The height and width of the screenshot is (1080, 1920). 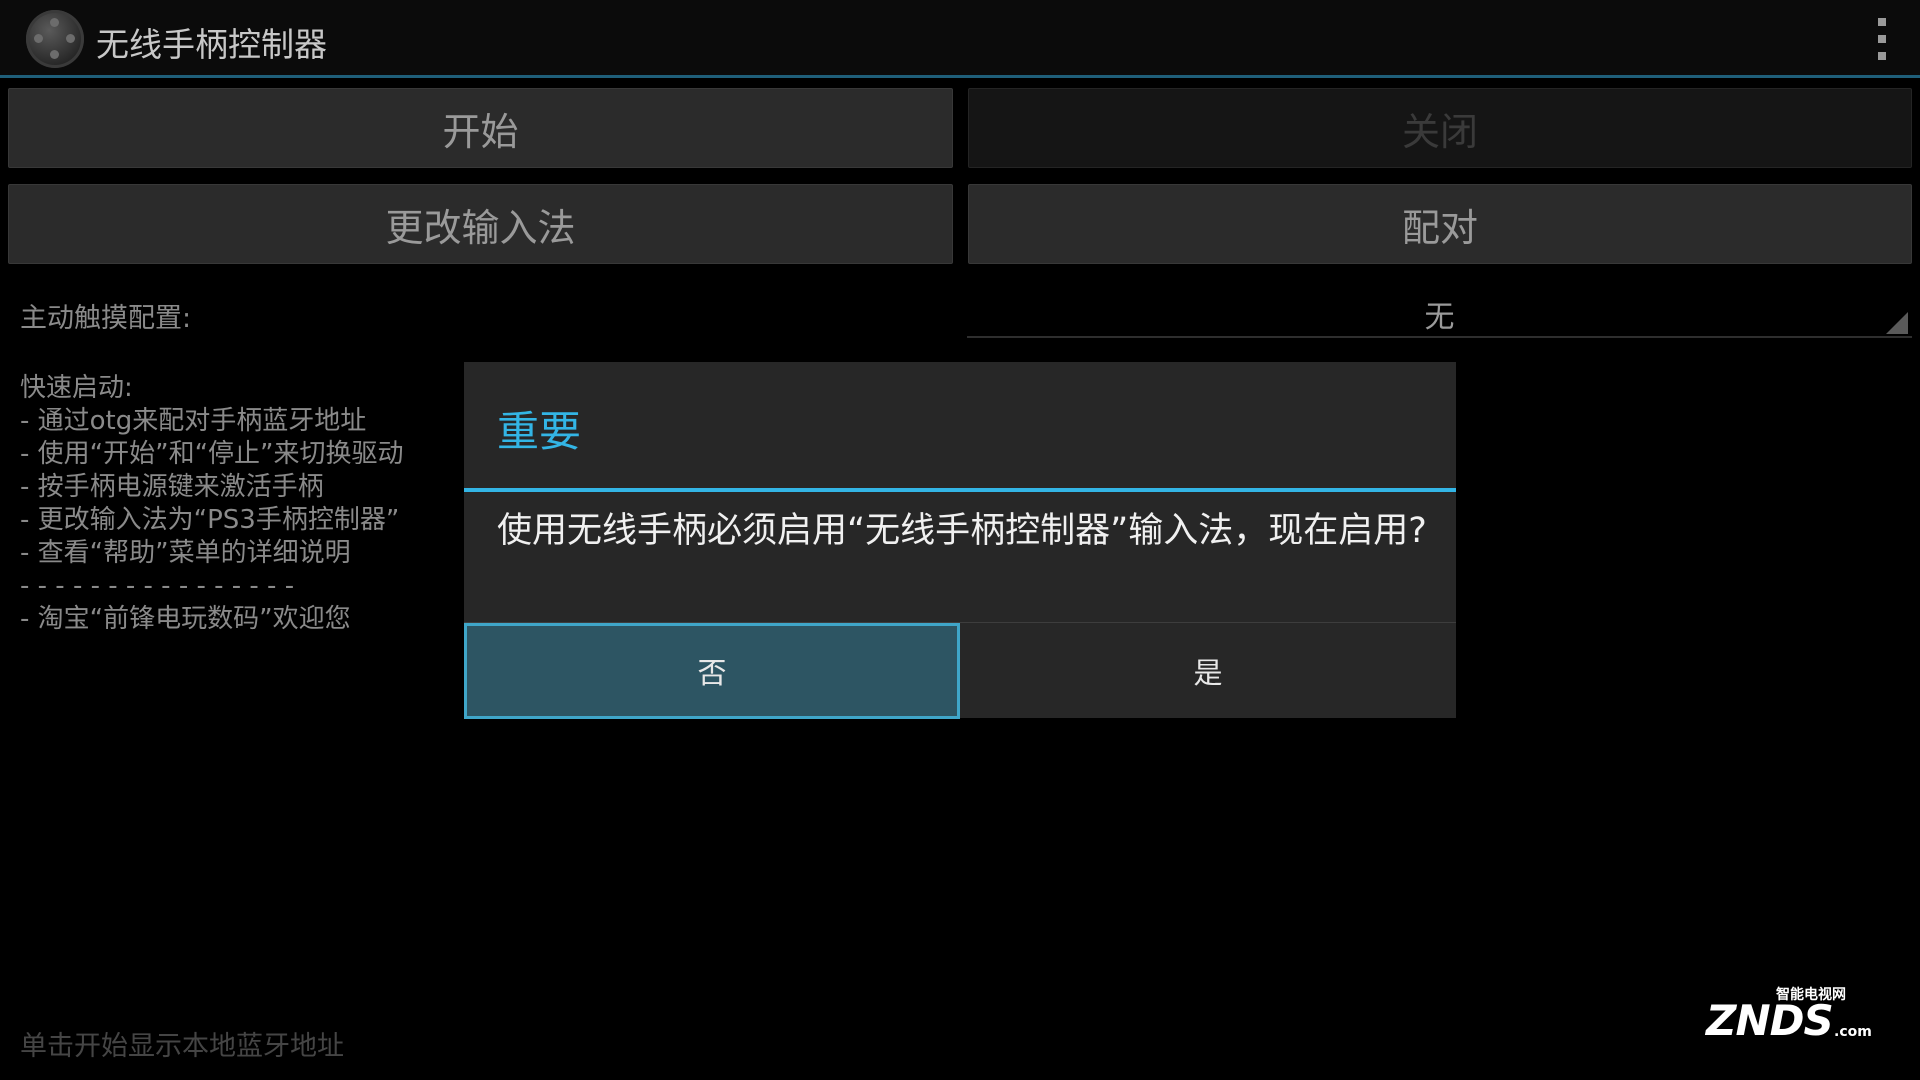 What do you see at coordinates (185, 553) in the screenshot?
I see `quick-start-line: - 查看“帮助”菜单的详细说明` at bounding box center [185, 553].